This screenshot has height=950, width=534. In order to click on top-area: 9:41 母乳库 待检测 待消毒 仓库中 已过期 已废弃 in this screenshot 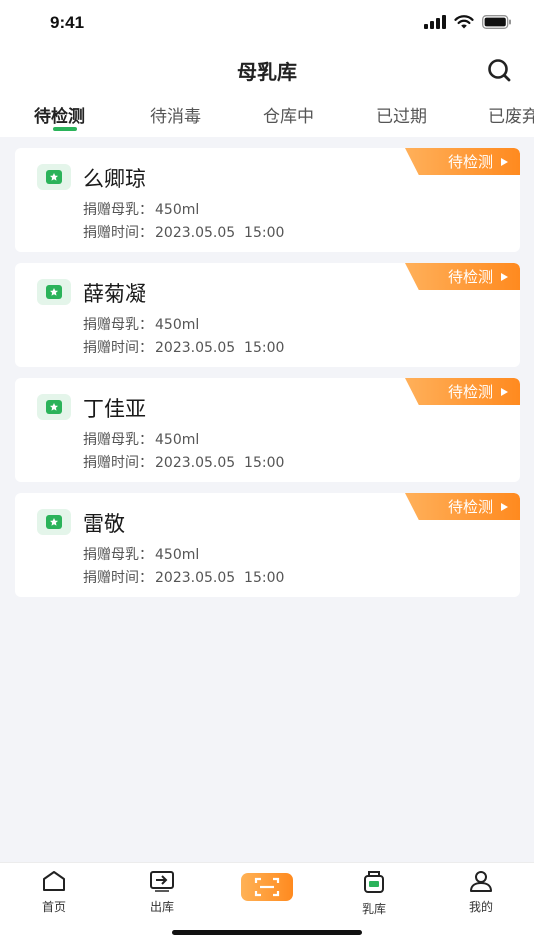, I will do `click(267, 68)`.